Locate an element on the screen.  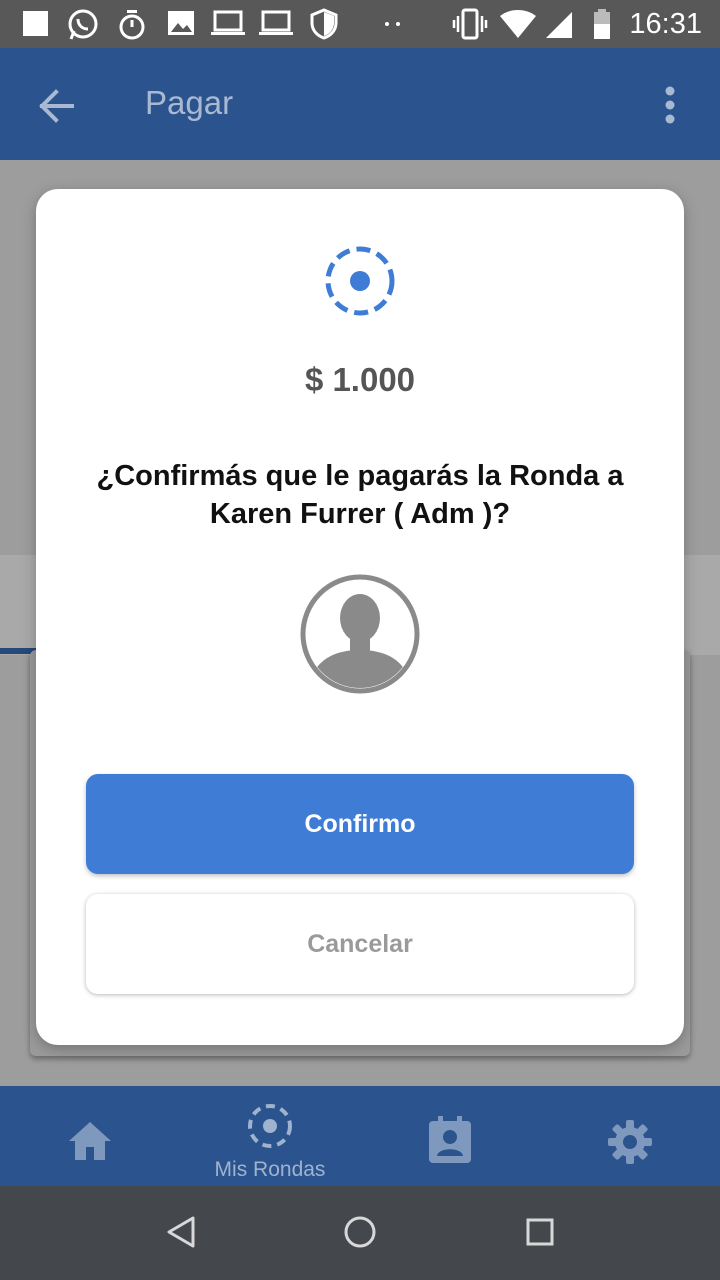
home-icon is located at coordinates (90, 1141).